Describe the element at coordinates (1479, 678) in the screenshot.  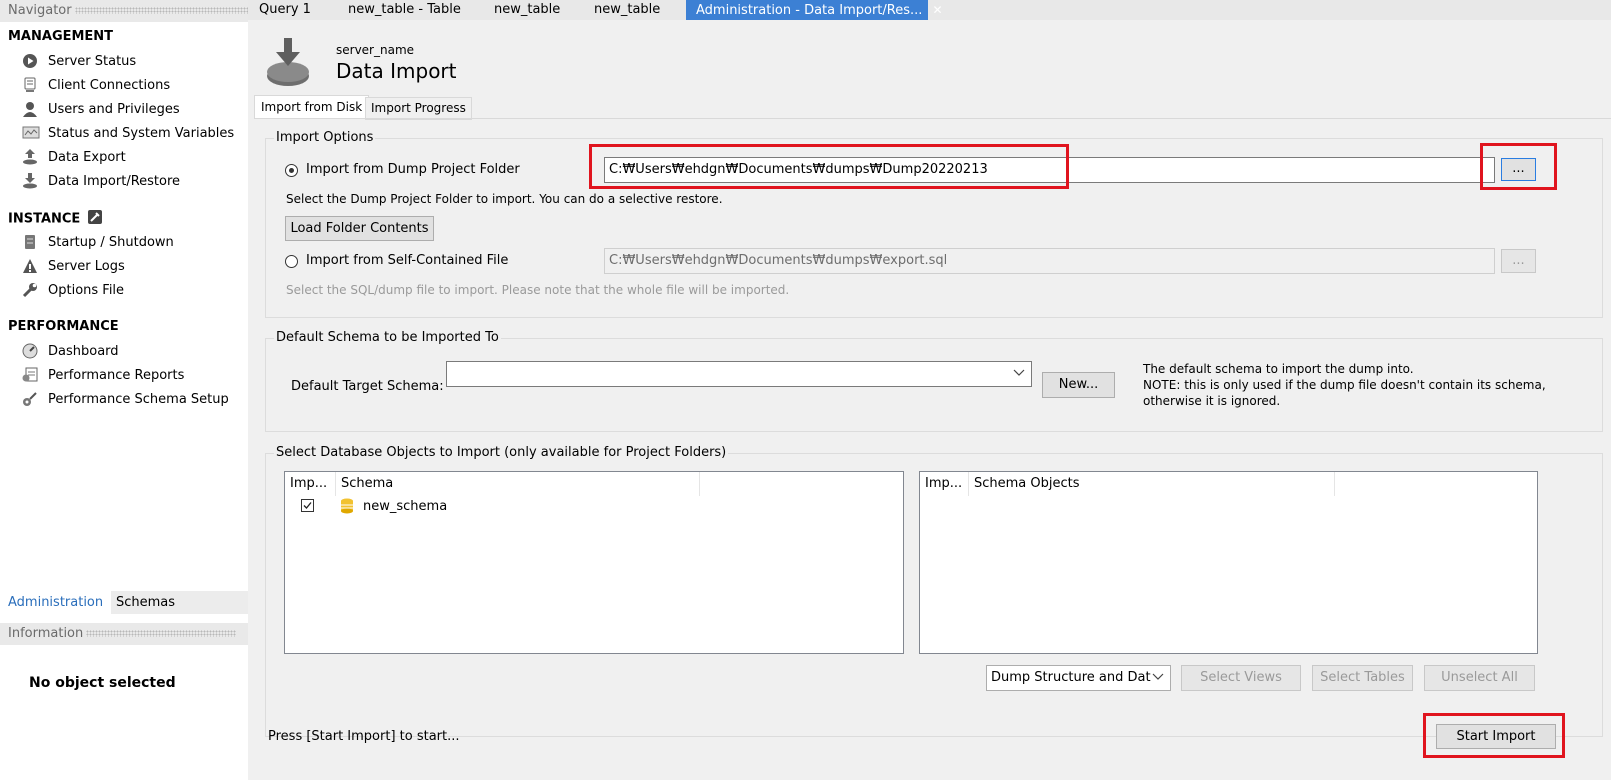
I see `unselect-all-button: Unselect All` at that location.